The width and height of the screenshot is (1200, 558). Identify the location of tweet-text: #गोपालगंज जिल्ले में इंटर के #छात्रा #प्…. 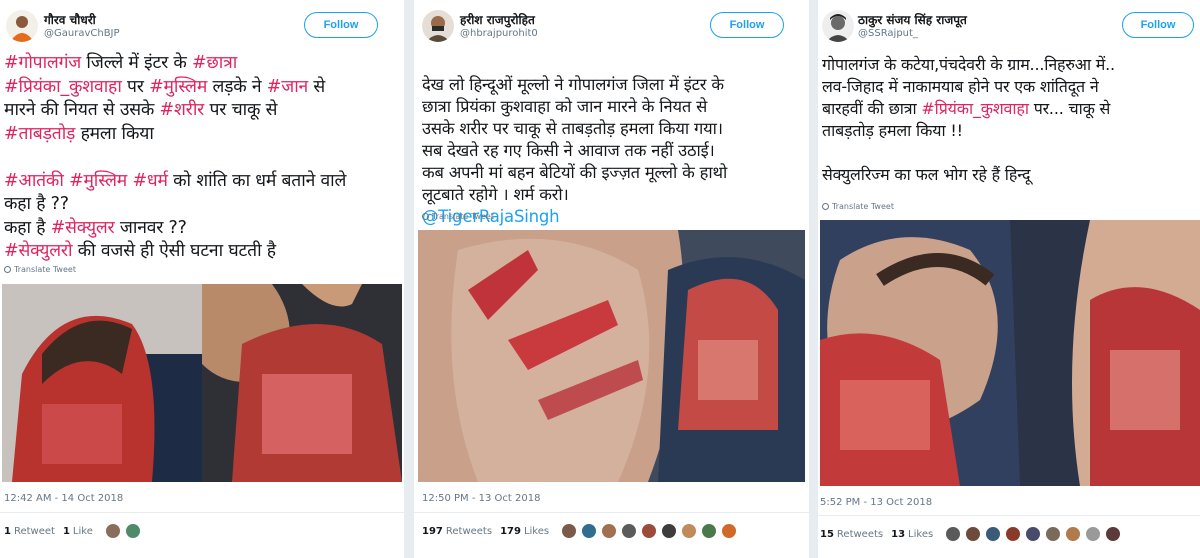
(200, 158).